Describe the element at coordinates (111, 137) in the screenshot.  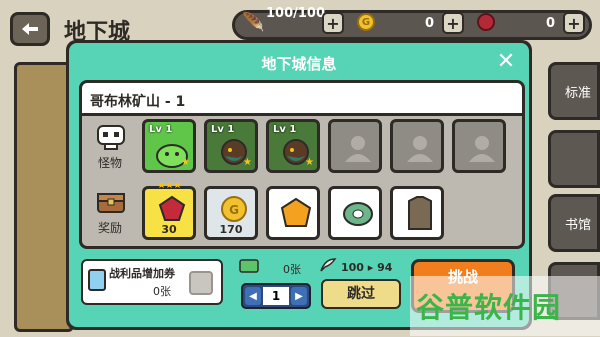
I see `skull-icon` at that location.